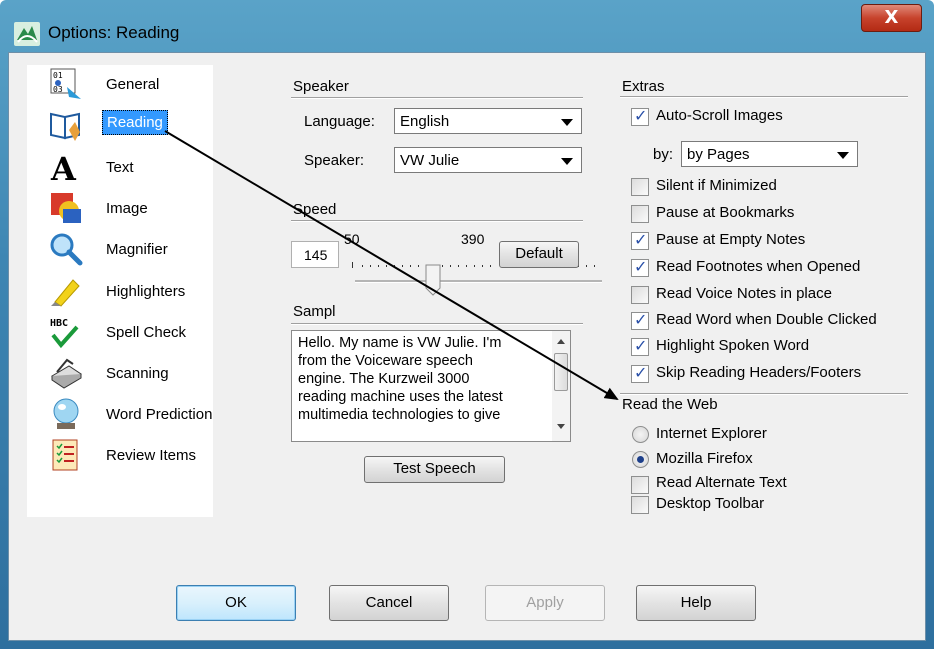 The width and height of the screenshot is (934, 649). I want to click on speed-value: 145, so click(316, 255).